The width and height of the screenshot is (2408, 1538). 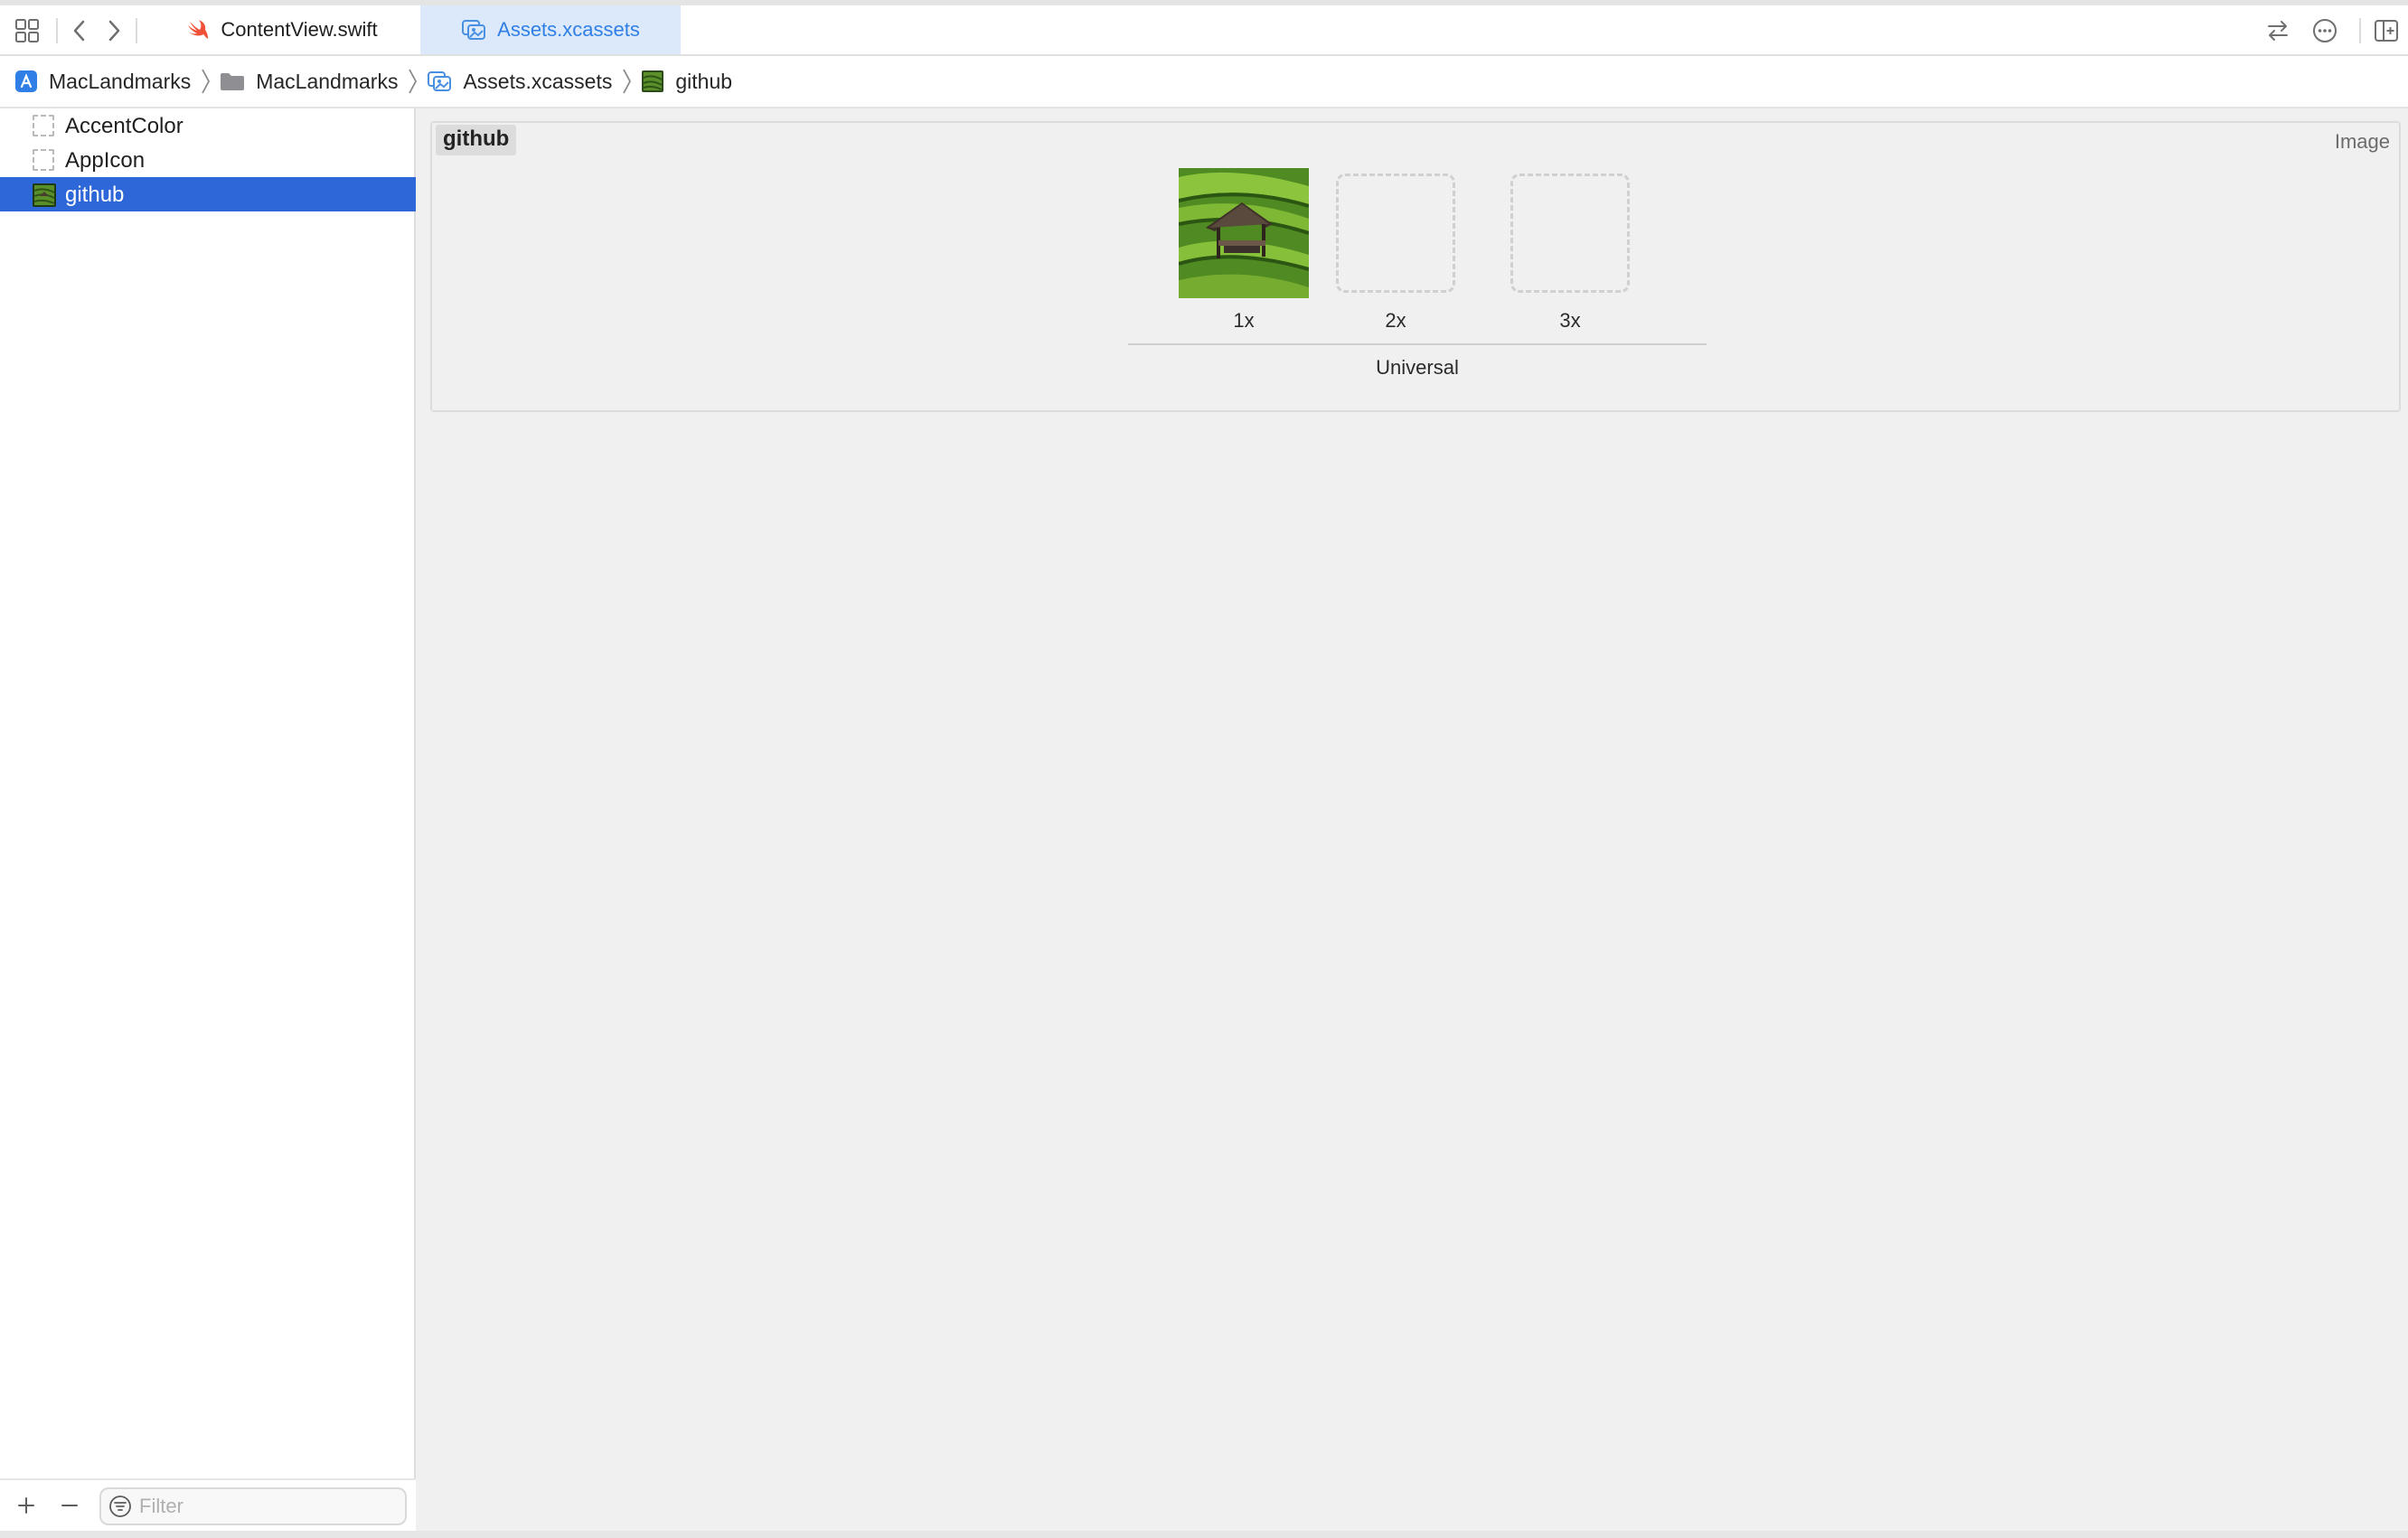 What do you see at coordinates (1570, 233) in the screenshot?
I see `image-slot-3x` at bounding box center [1570, 233].